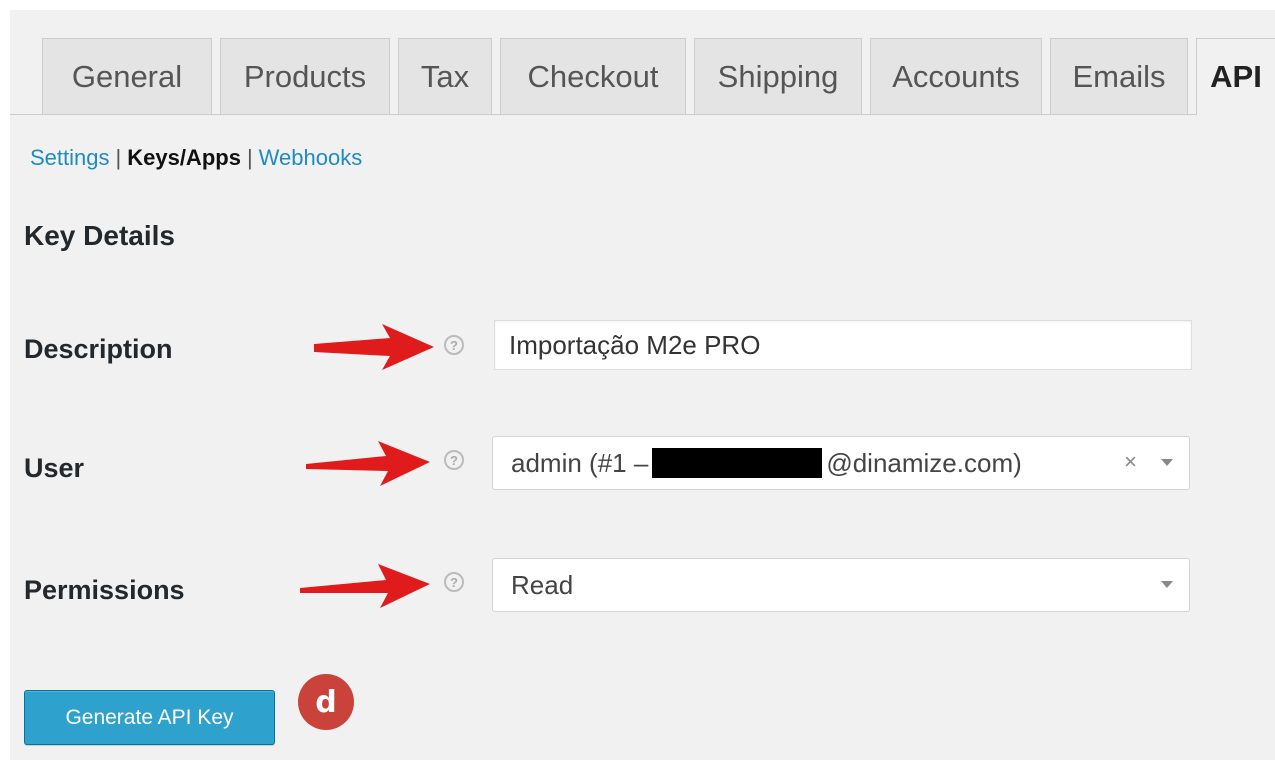 The image size is (1275, 760). Describe the element at coordinates (841, 585) in the screenshot. I see `permissions-select: Read` at that location.